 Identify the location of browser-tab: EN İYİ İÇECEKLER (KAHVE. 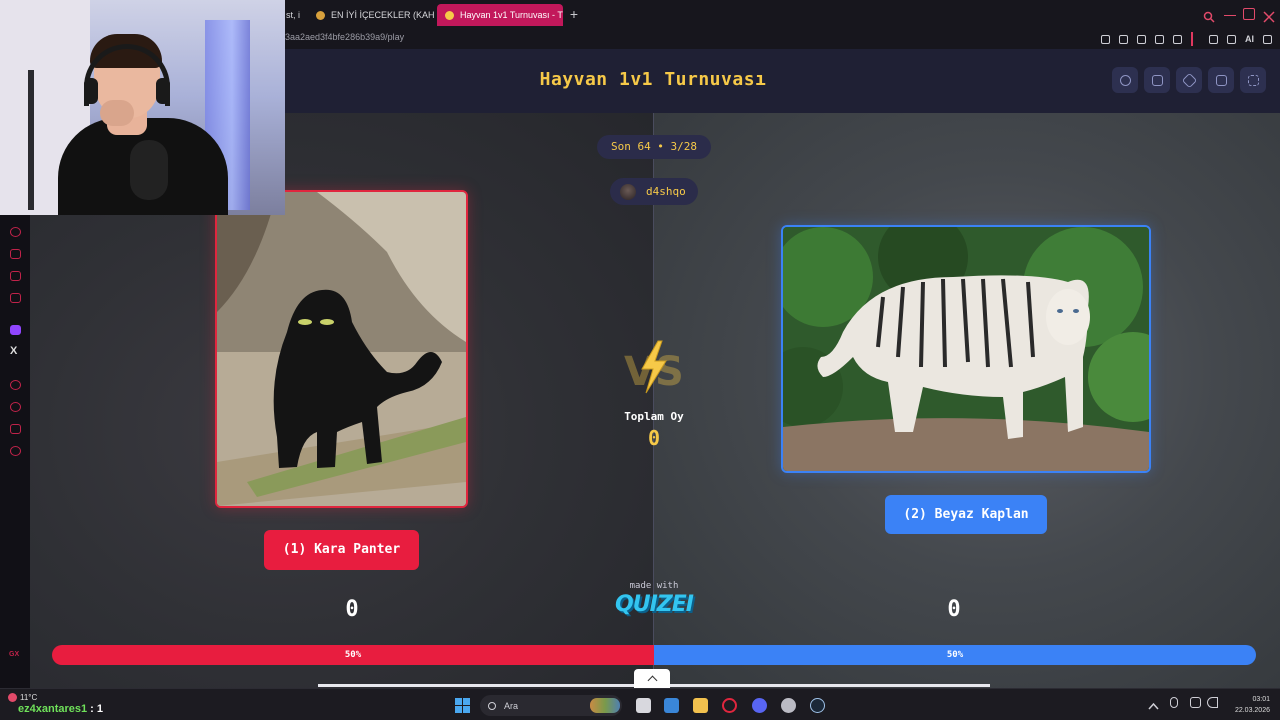
(371, 15).